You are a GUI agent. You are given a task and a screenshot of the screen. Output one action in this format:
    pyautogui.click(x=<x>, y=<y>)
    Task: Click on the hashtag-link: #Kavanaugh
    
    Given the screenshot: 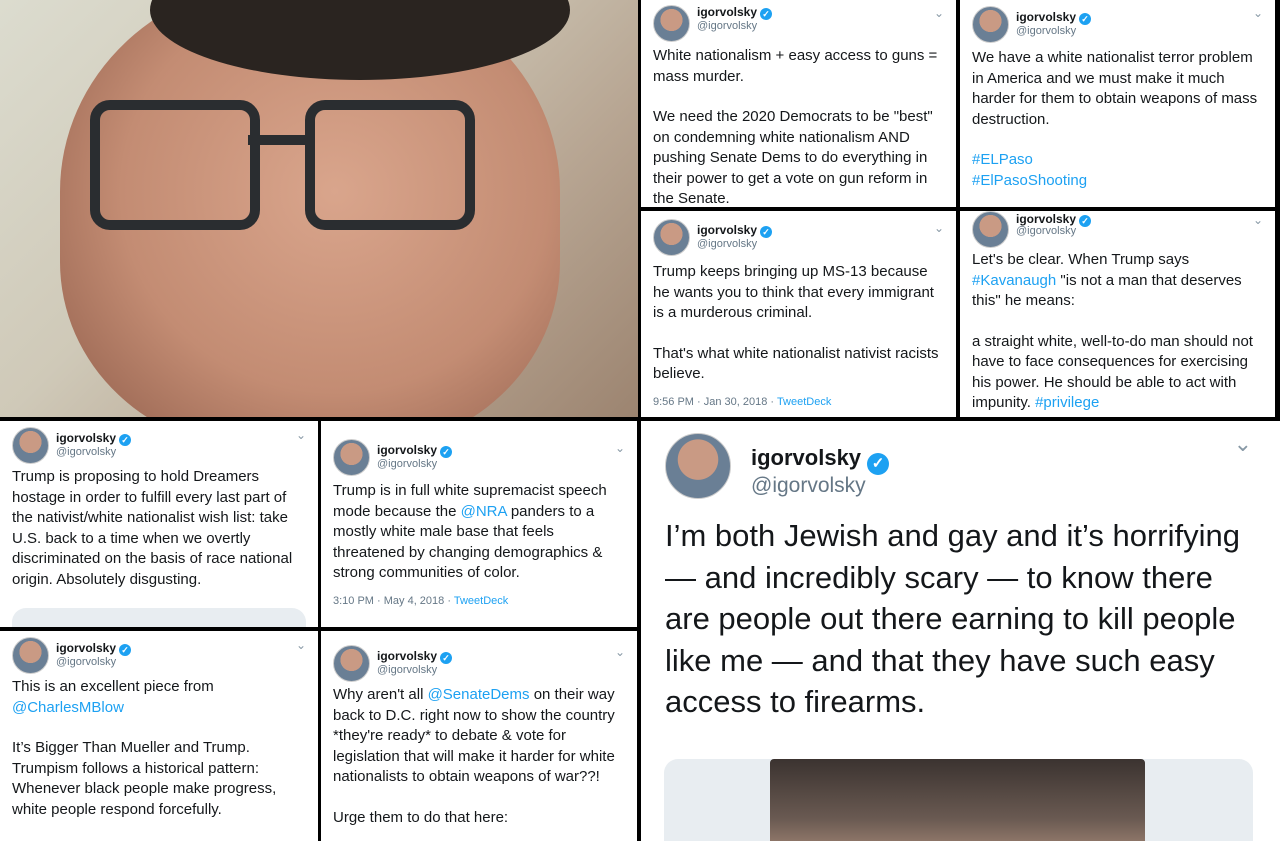 What is the action you would take?
    pyautogui.click(x=1014, y=280)
    